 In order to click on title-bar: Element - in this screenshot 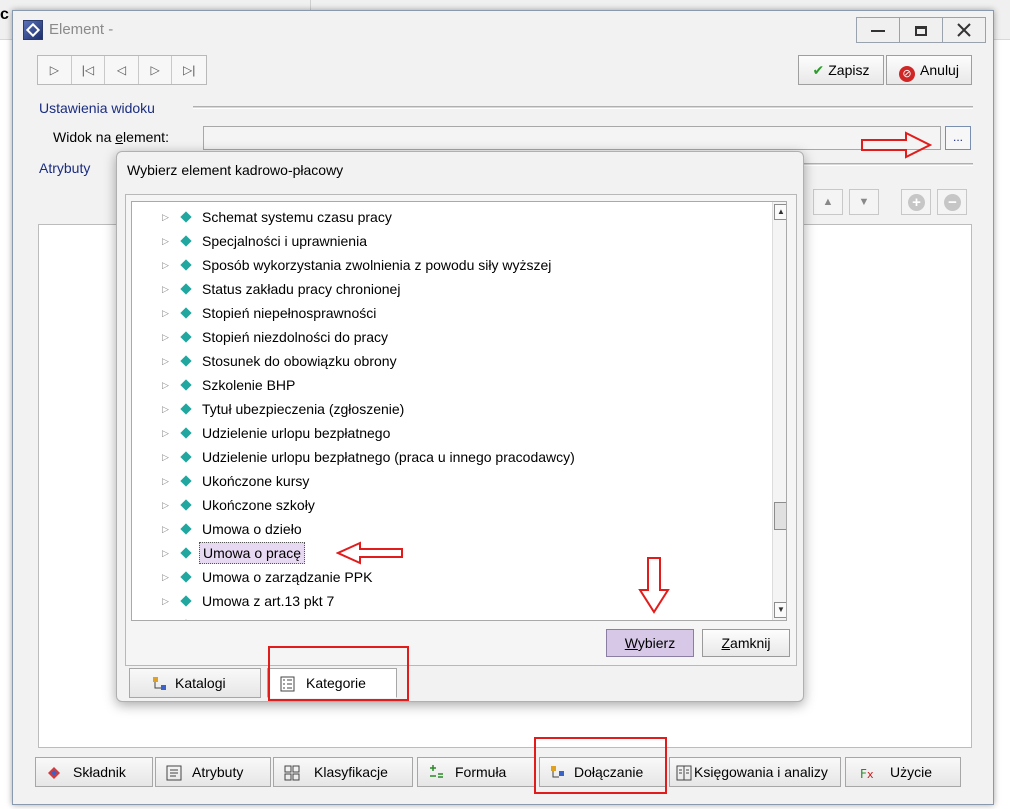, I will do `click(503, 30)`.